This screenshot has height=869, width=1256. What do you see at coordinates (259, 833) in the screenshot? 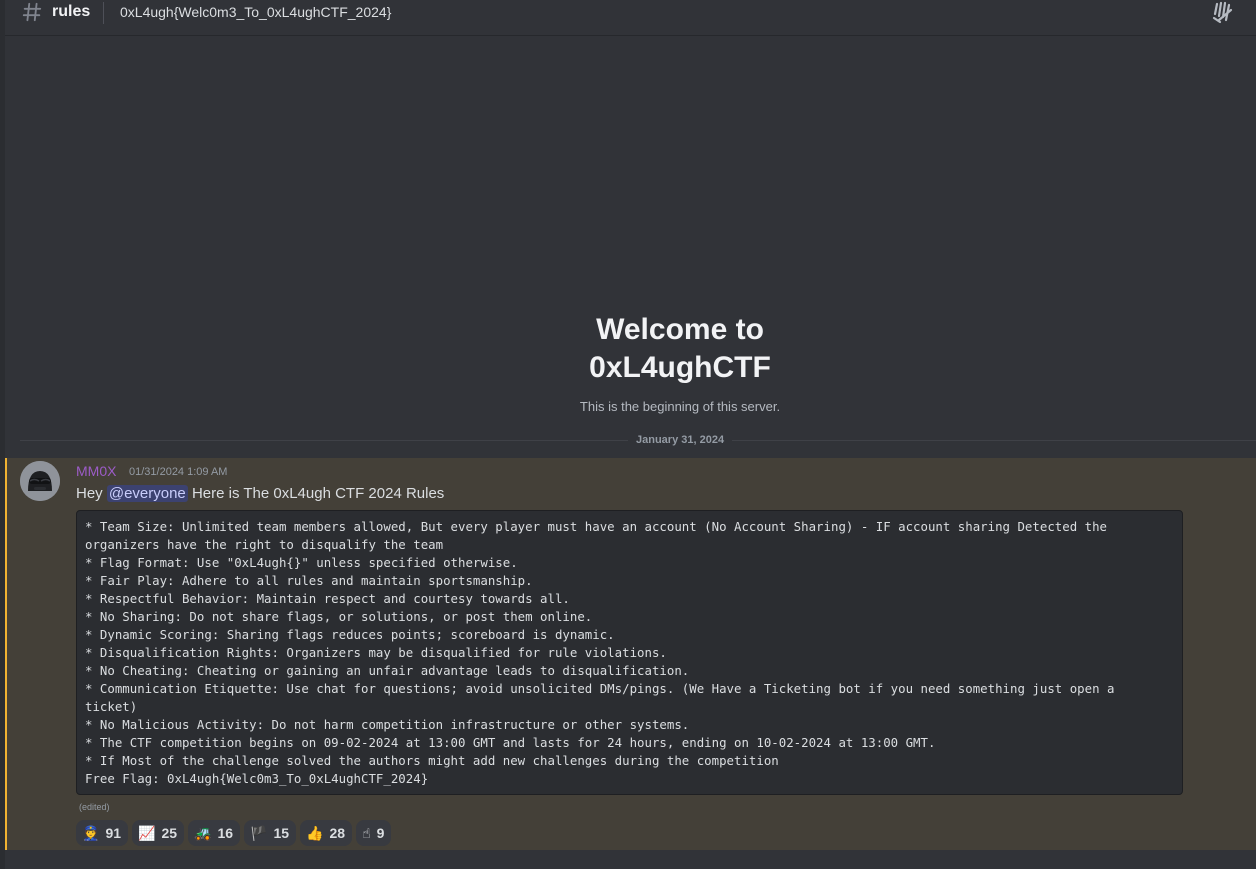
I see `reaction-emoji: 🏴` at bounding box center [259, 833].